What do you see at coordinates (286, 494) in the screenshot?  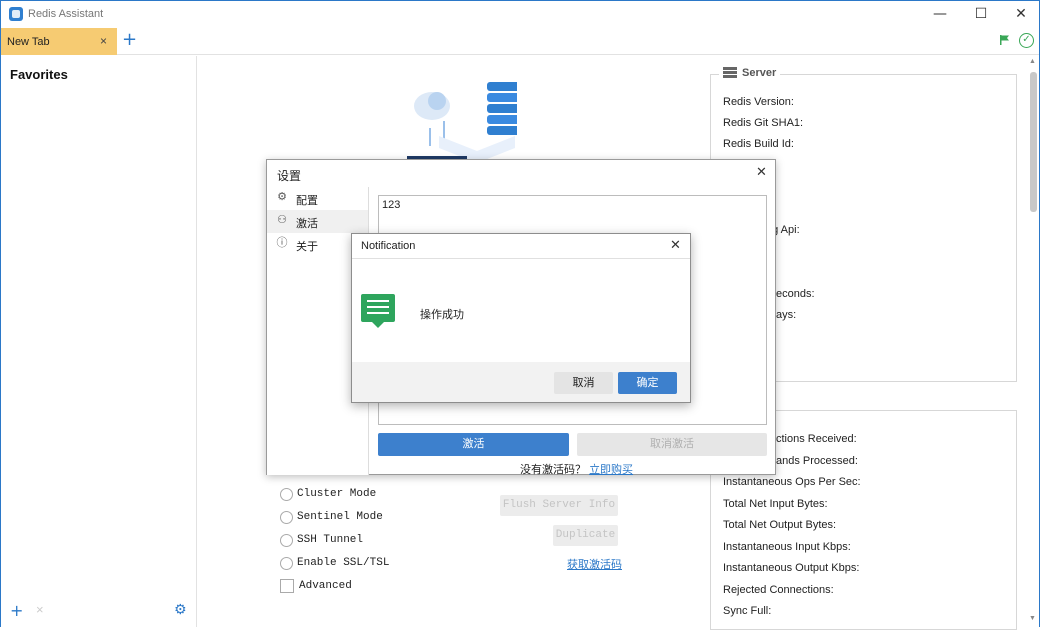 I see `cluster-mode-radio` at bounding box center [286, 494].